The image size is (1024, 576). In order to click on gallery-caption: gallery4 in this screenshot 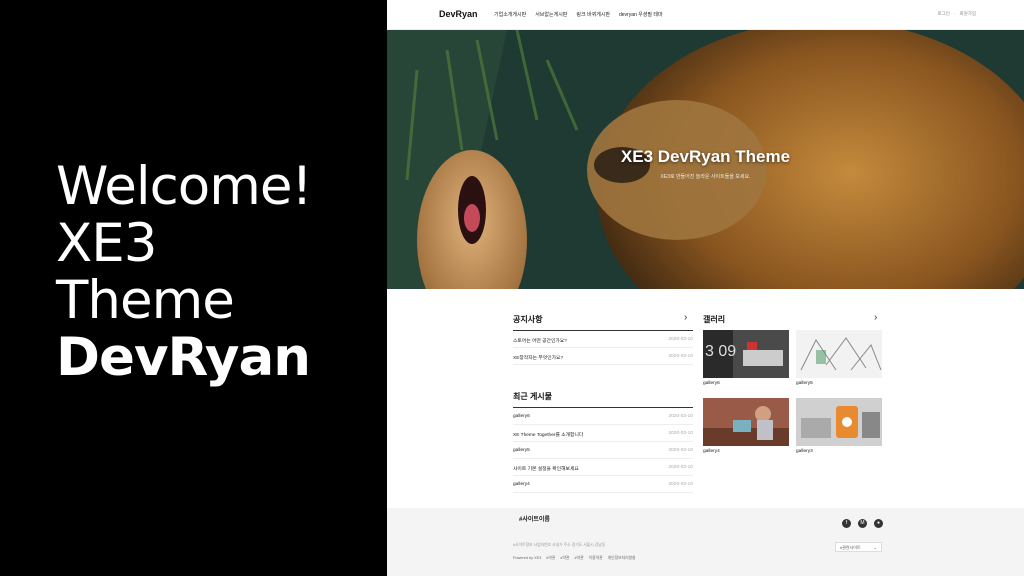, I will do `click(711, 451)`.